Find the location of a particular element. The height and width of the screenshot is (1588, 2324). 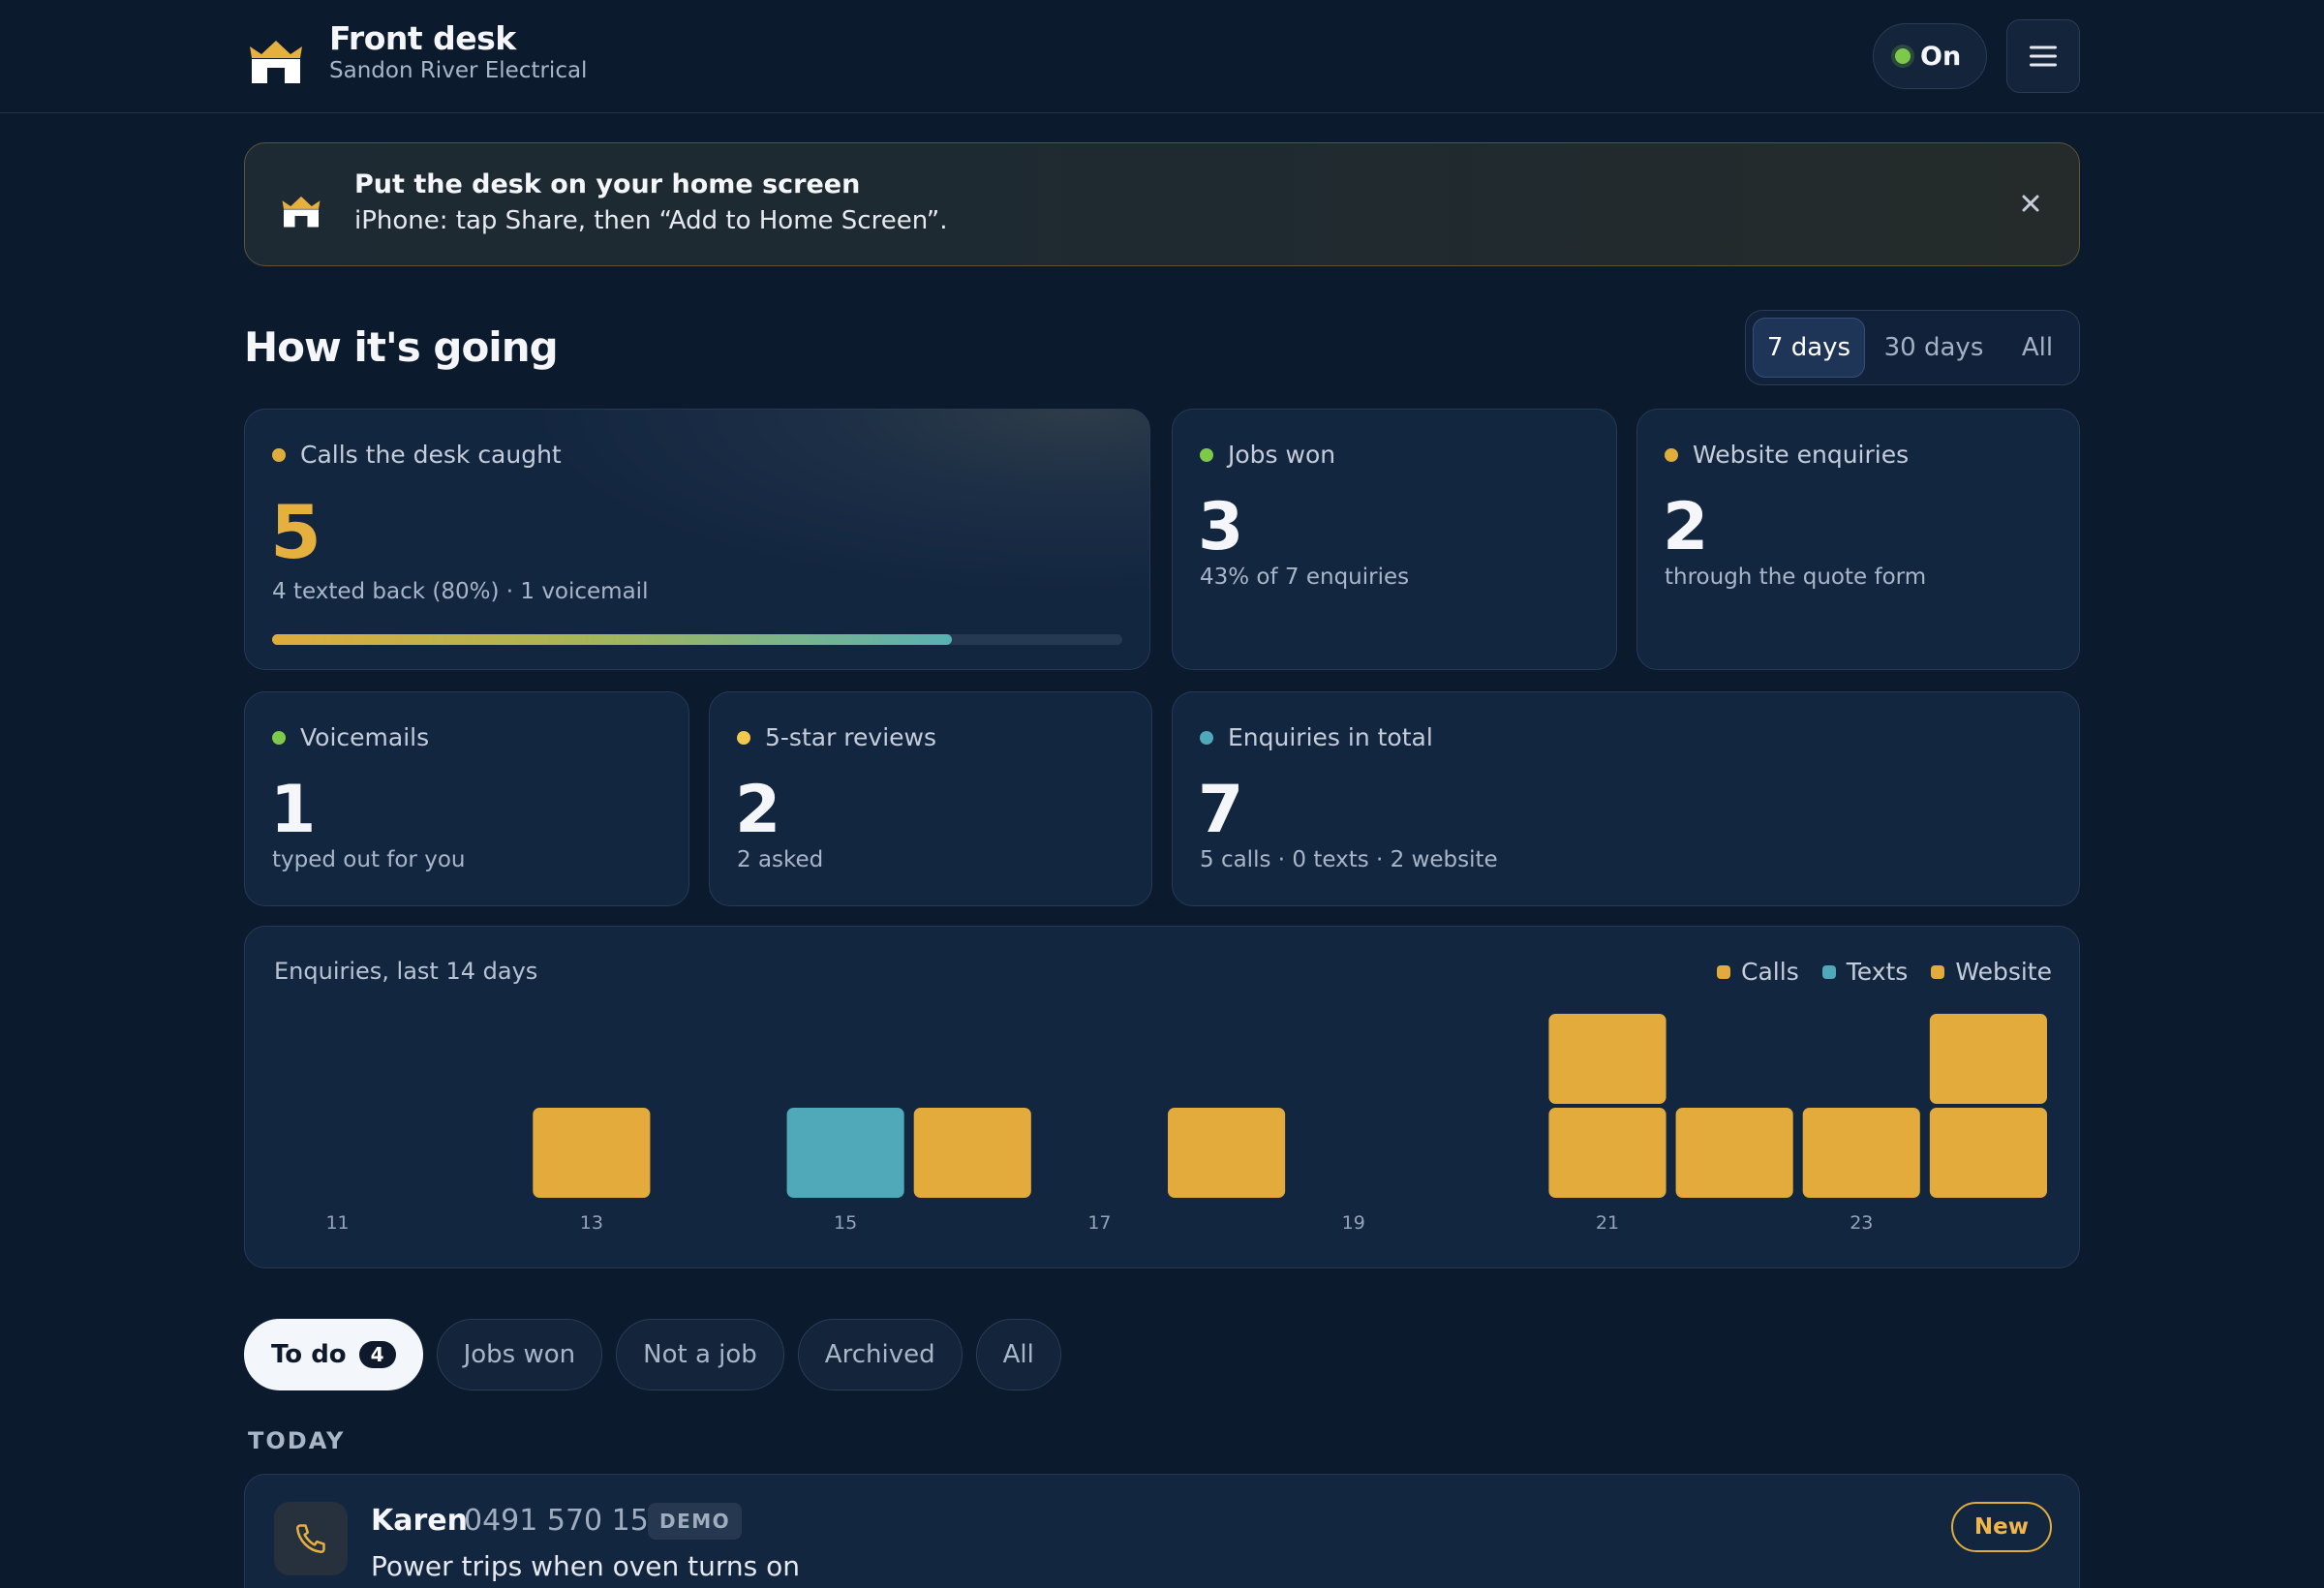

close-icon is located at coordinates (2031, 203).